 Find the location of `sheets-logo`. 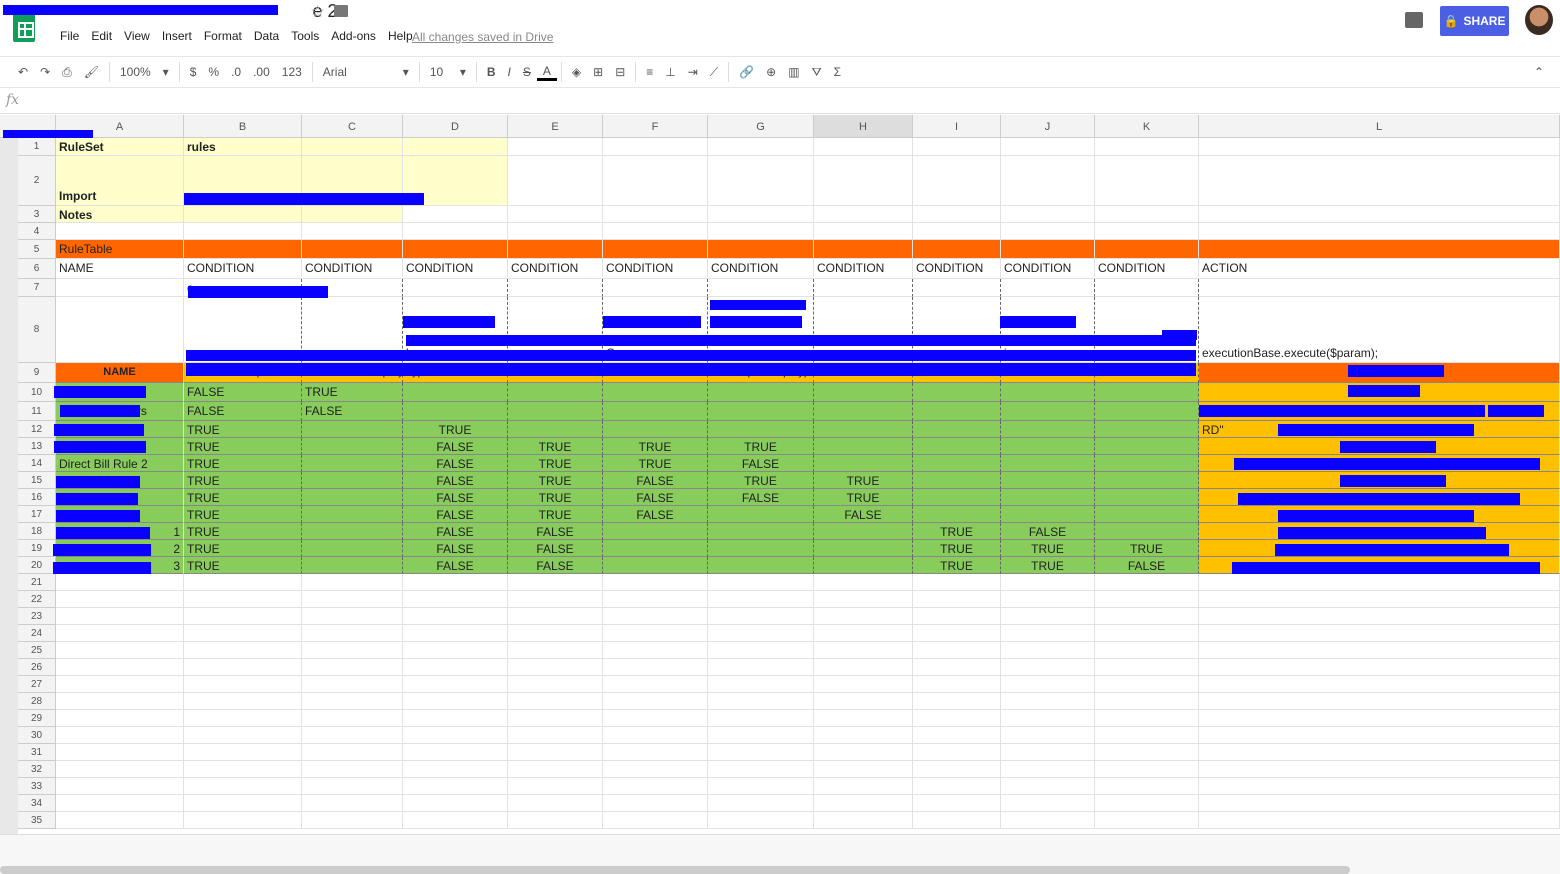

sheets-logo is located at coordinates (24, 28).